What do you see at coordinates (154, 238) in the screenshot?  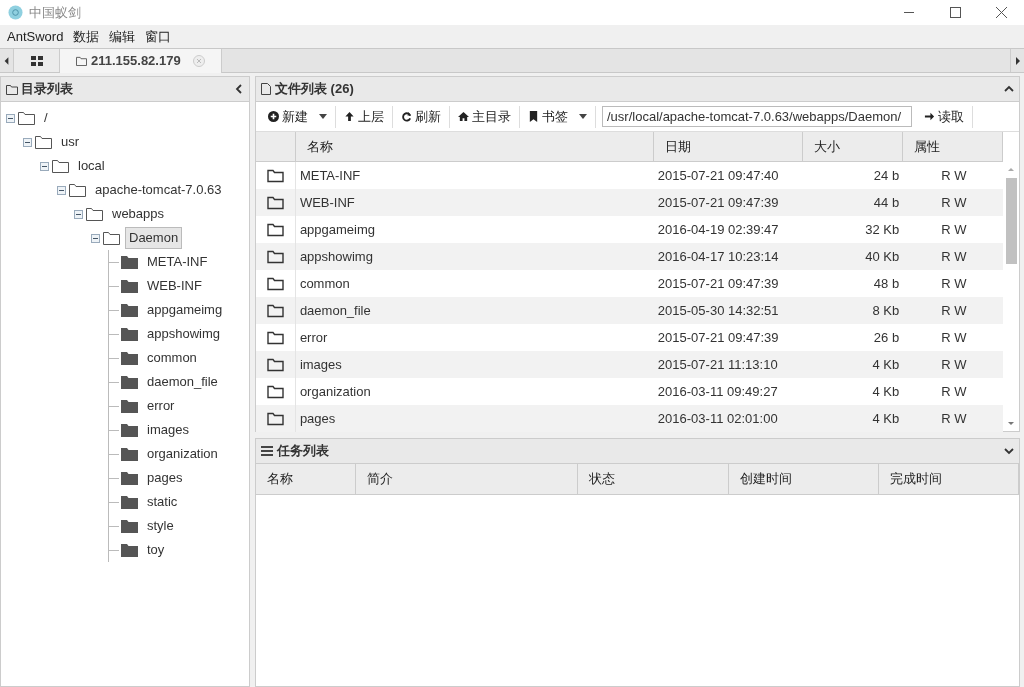 I see `tree-item: Daemon` at bounding box center [154, 238].